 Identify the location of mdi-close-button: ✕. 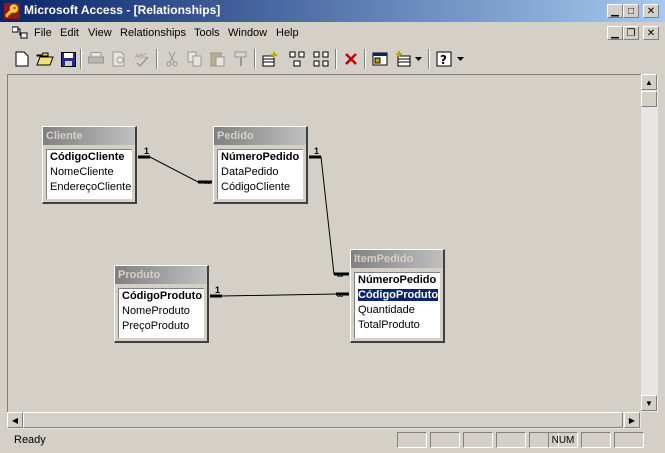
(651, 33).